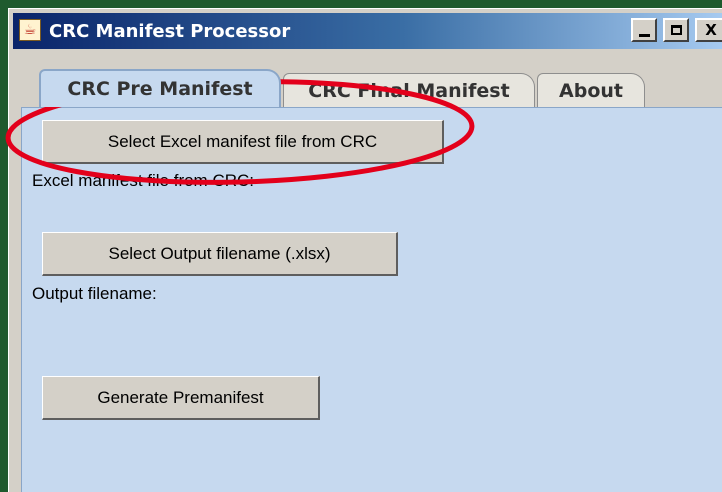 The image size is (722, 492). Describe the element at coordinates (644, 35) in the screenshot. I see `minimize-icon` at that location.